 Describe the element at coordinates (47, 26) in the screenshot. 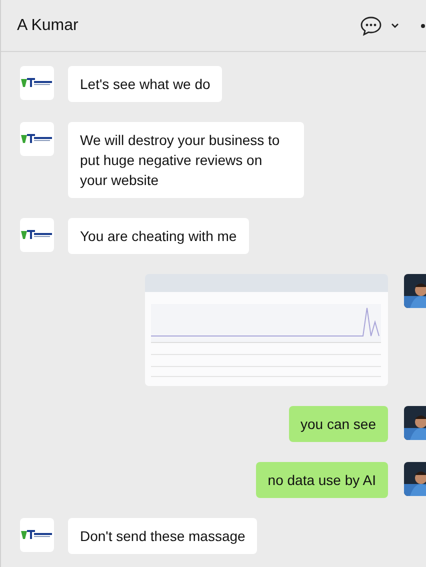

I see `chat-title: A Kumar` at that location.